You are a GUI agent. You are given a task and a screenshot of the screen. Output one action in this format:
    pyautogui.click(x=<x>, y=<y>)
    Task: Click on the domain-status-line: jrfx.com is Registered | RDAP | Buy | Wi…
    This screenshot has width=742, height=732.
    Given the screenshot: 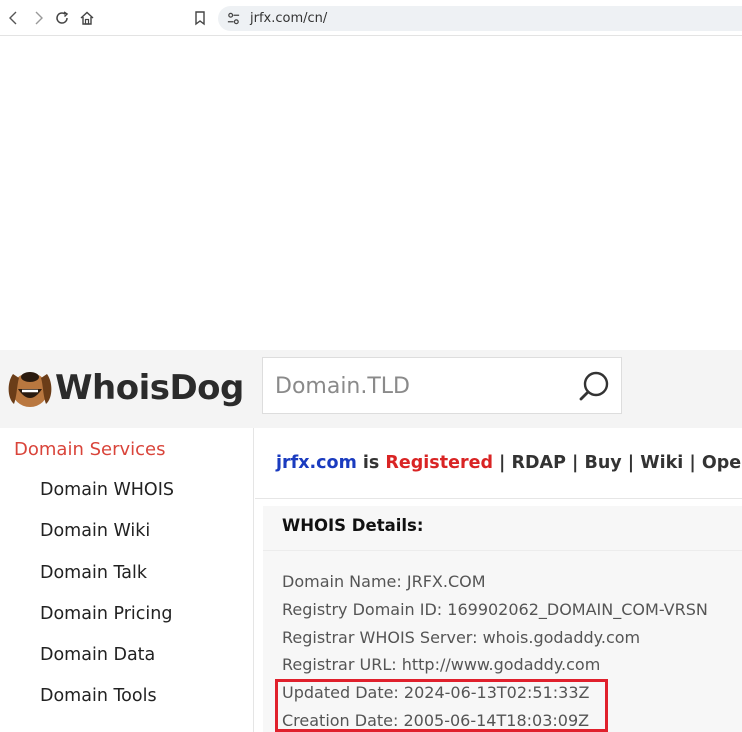 What is the action you would take?
    pyautogui.click(x=509, y=463)
    